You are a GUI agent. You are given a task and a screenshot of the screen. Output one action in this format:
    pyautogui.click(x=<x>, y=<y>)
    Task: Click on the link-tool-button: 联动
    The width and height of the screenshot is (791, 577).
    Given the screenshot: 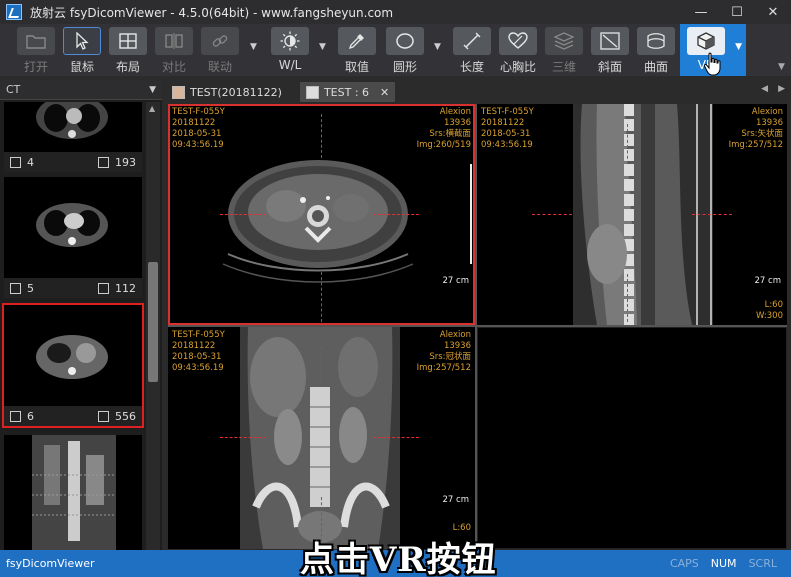 What is the action you would take?
    pyautogui.click(x=220, y=50)
    